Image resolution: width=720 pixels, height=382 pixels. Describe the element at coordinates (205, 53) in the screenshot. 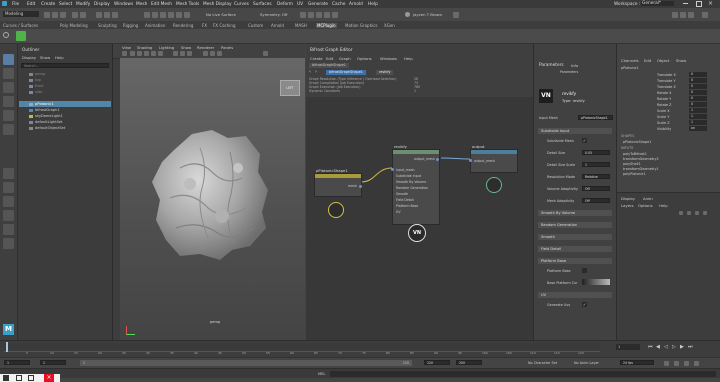

I see `resolution-gate-icon` at that location.